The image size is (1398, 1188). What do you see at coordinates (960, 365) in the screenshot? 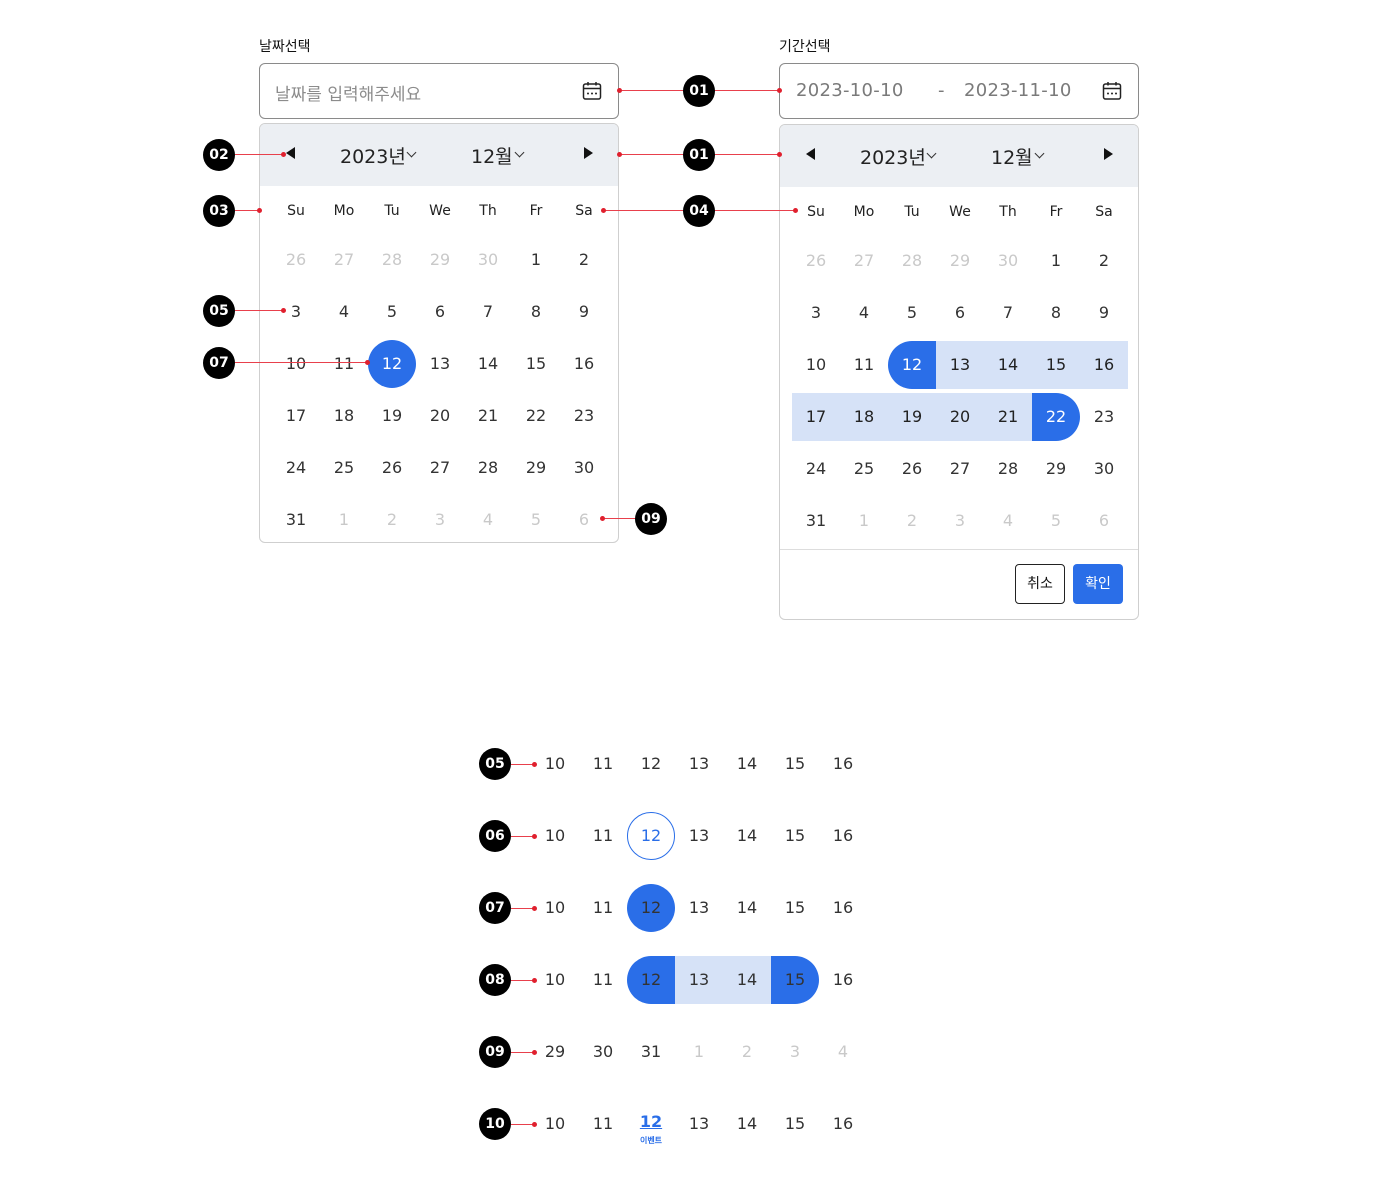
I see `range-middle-day: 13` at bounding box center [960, 365].